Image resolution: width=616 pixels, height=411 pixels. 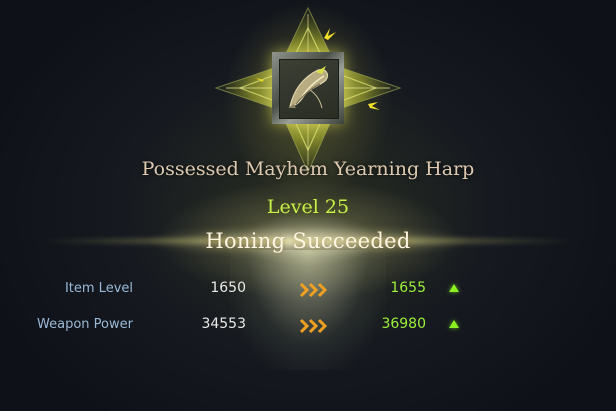 What do you see at coordinates (403, 324) in the screenshot?
I see `stat-new-value: 36980` at bounding box center [403, 324].